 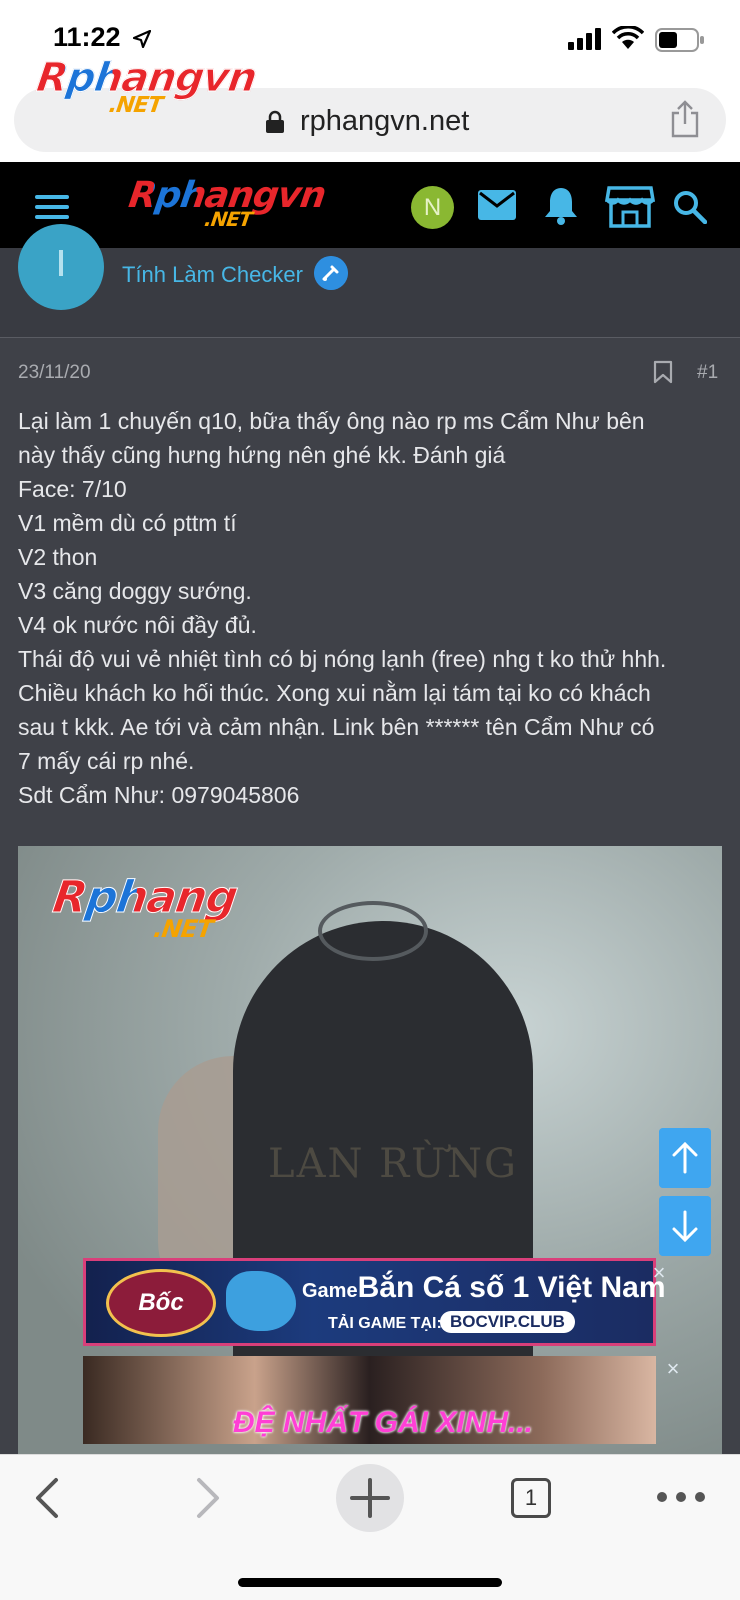 I want to click on post-line: V1 mềm dù có pttm tí, so click(x=127, y=523).